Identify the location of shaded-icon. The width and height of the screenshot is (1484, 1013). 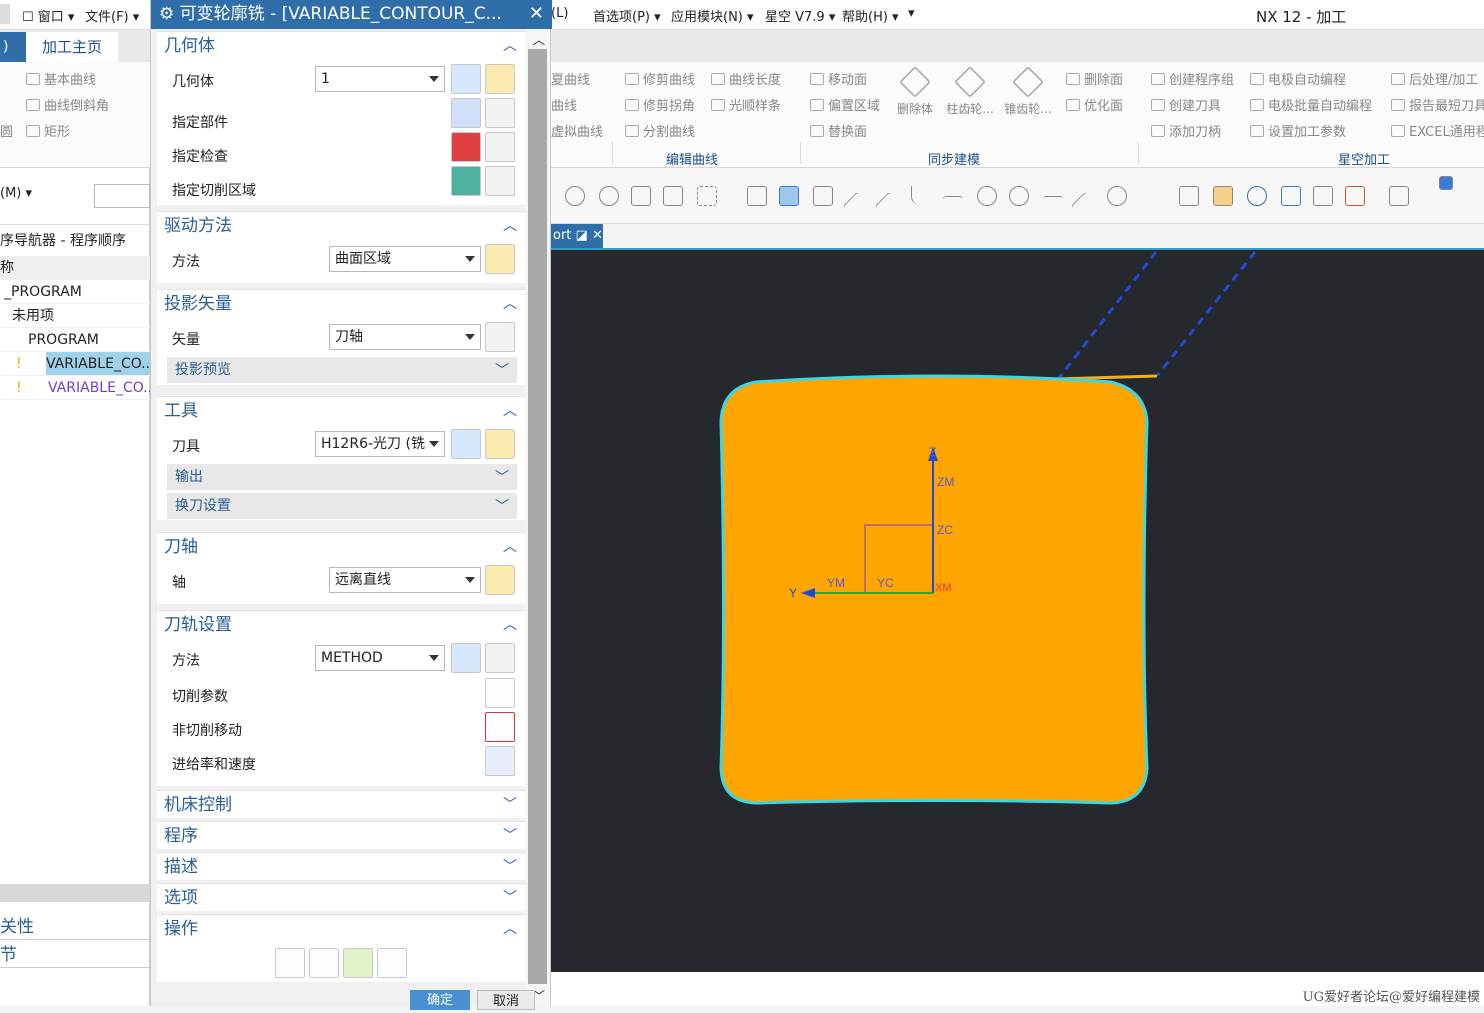
(789, 196).